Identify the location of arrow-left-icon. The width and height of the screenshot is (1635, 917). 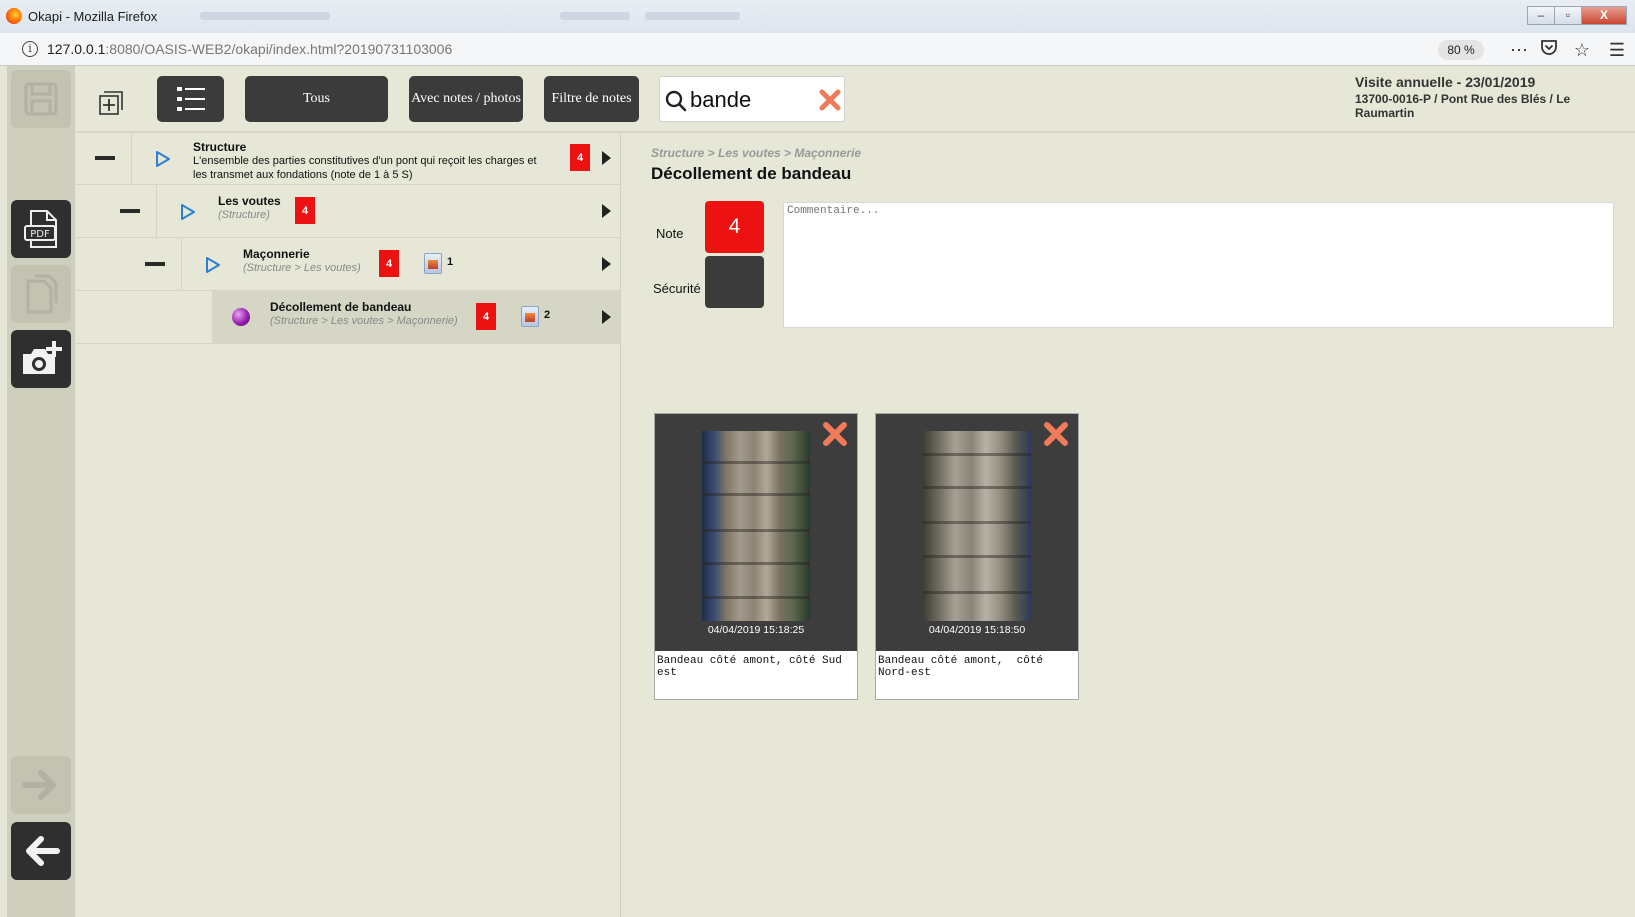
(43, 851).